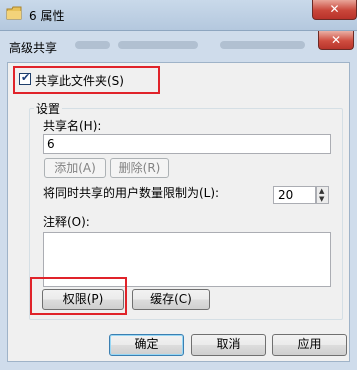 This screenshot has width=357, height=370. What do you see at coordinates (72, 126) in the screenshot?
I see `share-name-label: 共享名(H):` at bounding box center [72, 126].